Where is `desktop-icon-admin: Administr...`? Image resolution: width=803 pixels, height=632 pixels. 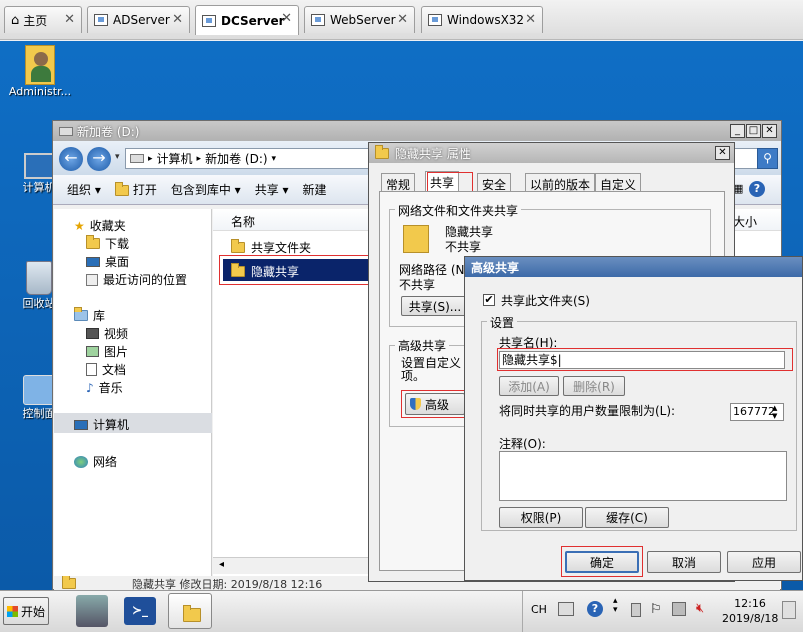
desktop-icon-admin: Administr... is located at coordinates (40, 71).